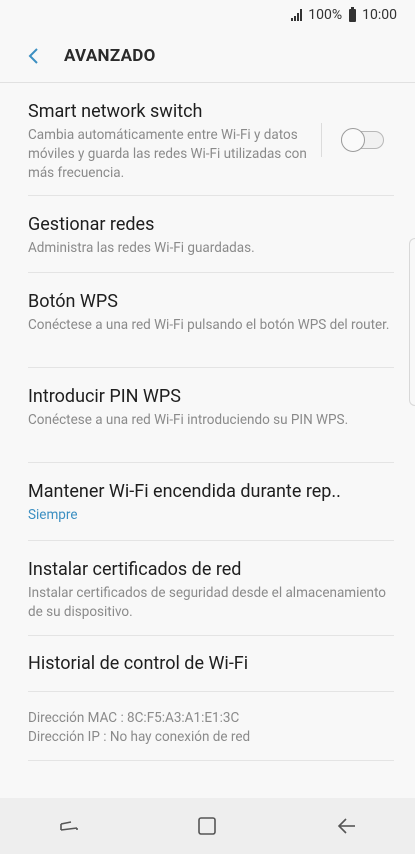 The height and width of the screenshot is (854, 415). I want to click on item-title: Smart network switch, so click(115, 111).